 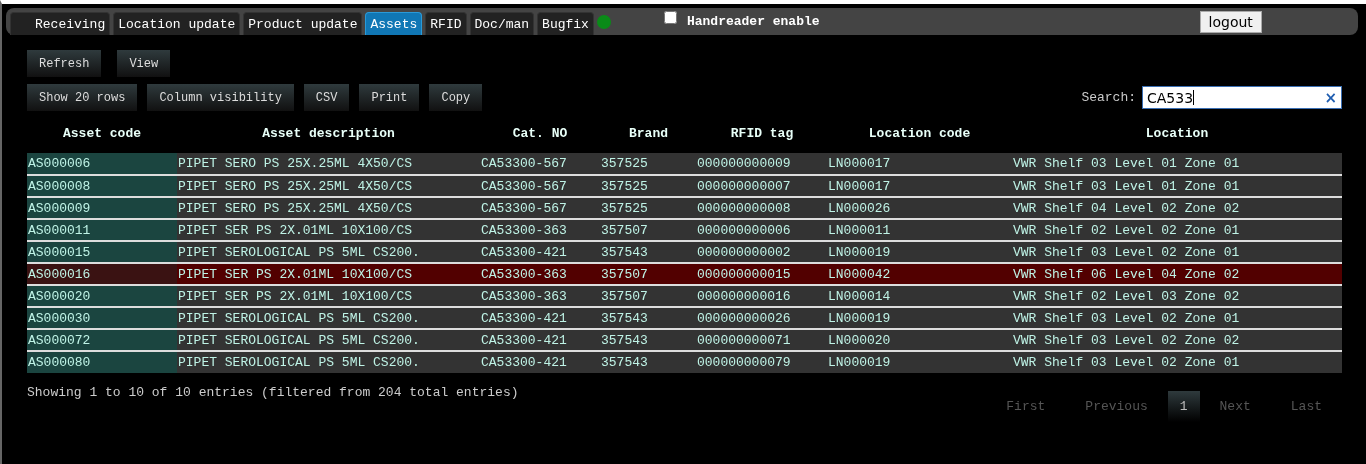 What do you see at coordinates (82, 97) in the screenshot?
I see `toolbar-button: Show 20 rows` at bounding box center [82, 97].